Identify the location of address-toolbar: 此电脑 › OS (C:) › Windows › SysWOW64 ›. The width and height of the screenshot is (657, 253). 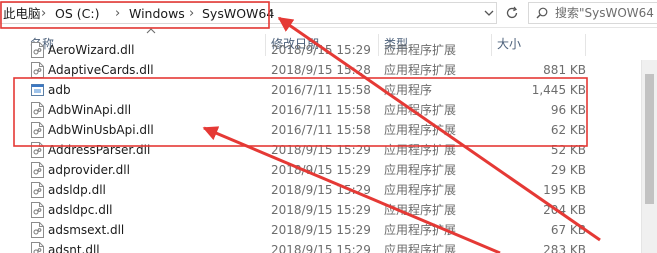
(328, 14).